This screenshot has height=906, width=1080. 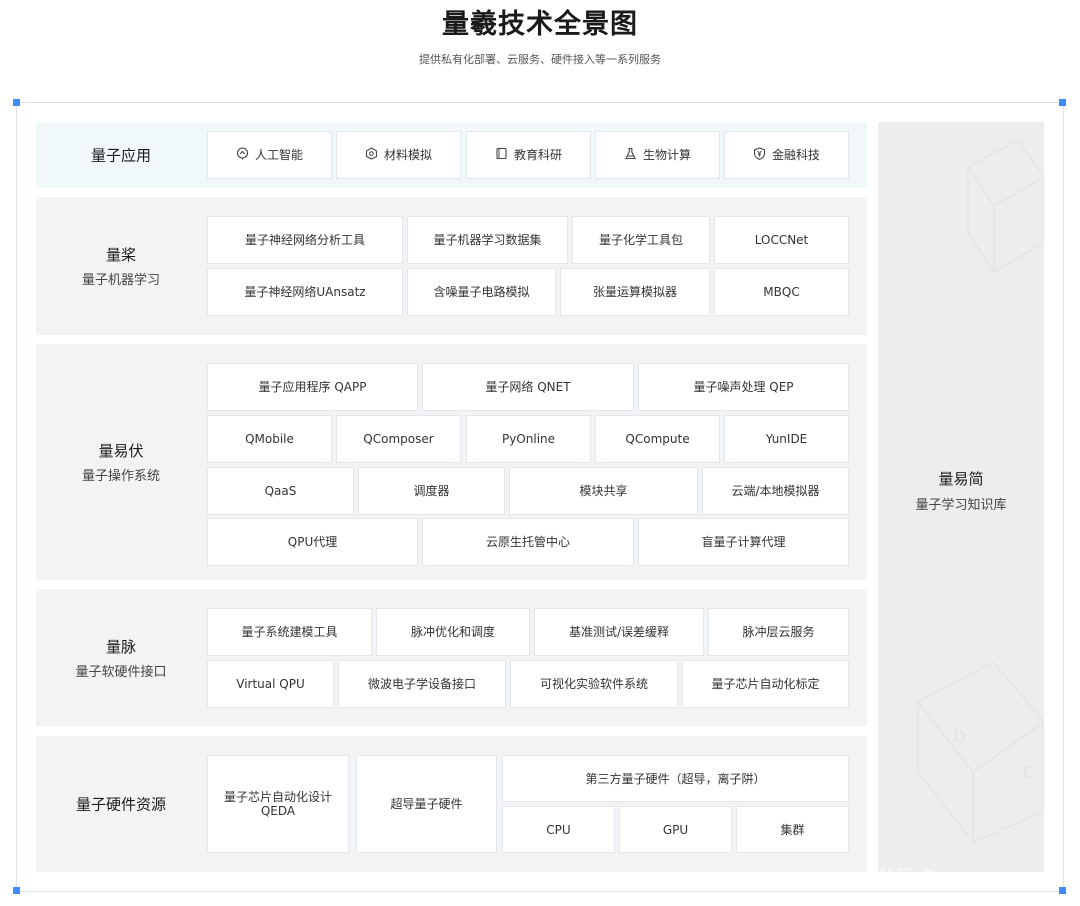 I want to click on pulse-item: 基准测试/误差缓释, so click(x=619, y=632).